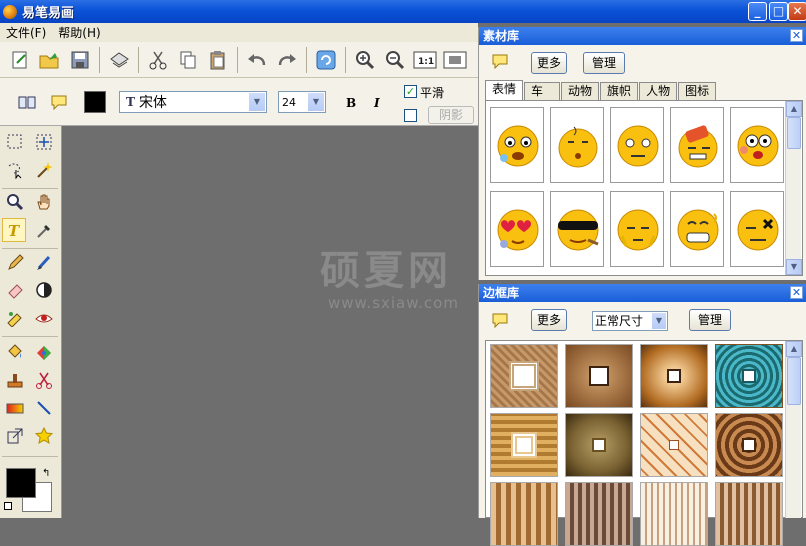 The height and width of the screenshot is (546, 806). What do you see at coordinates (302, 102) in the screenshot?
I see `font-size-select: 24 ▼` at bounding box center [302, 102].